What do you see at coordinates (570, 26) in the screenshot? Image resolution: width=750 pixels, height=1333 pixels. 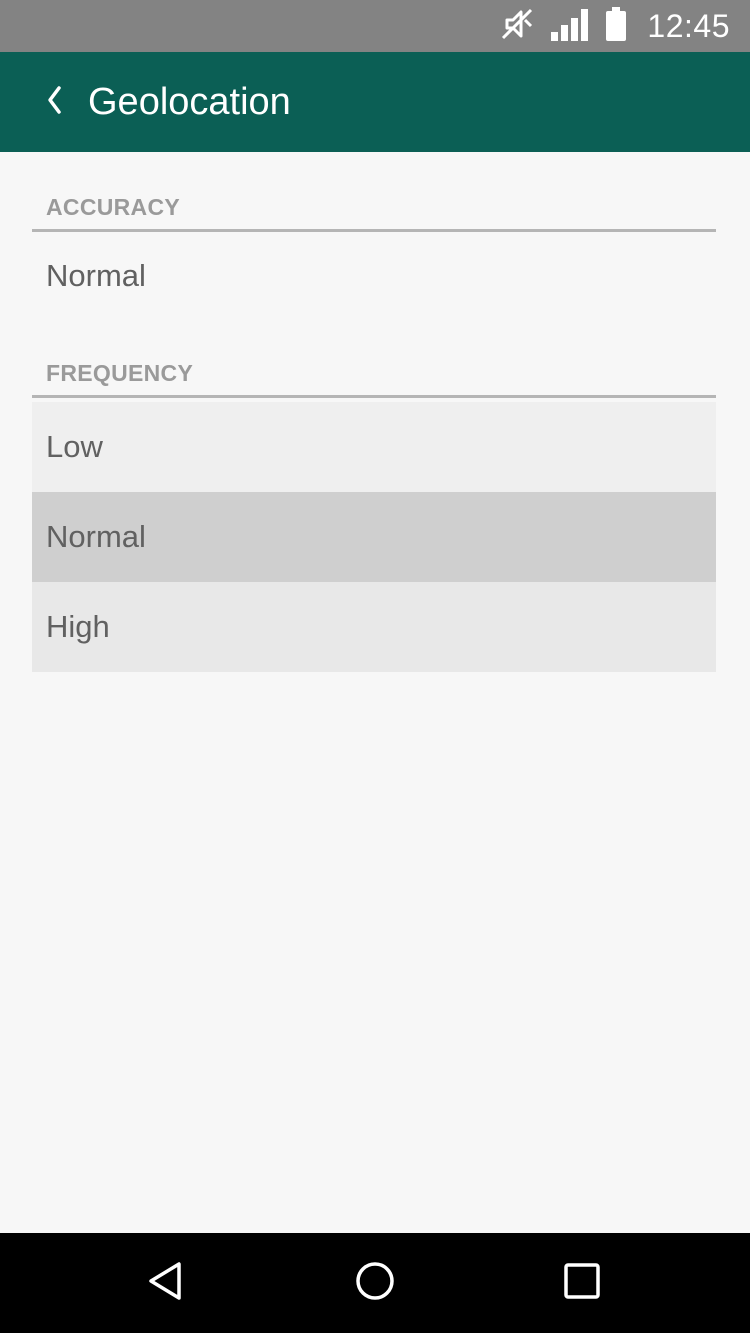 I see `signal-icon` at bounding box center [570, 26].